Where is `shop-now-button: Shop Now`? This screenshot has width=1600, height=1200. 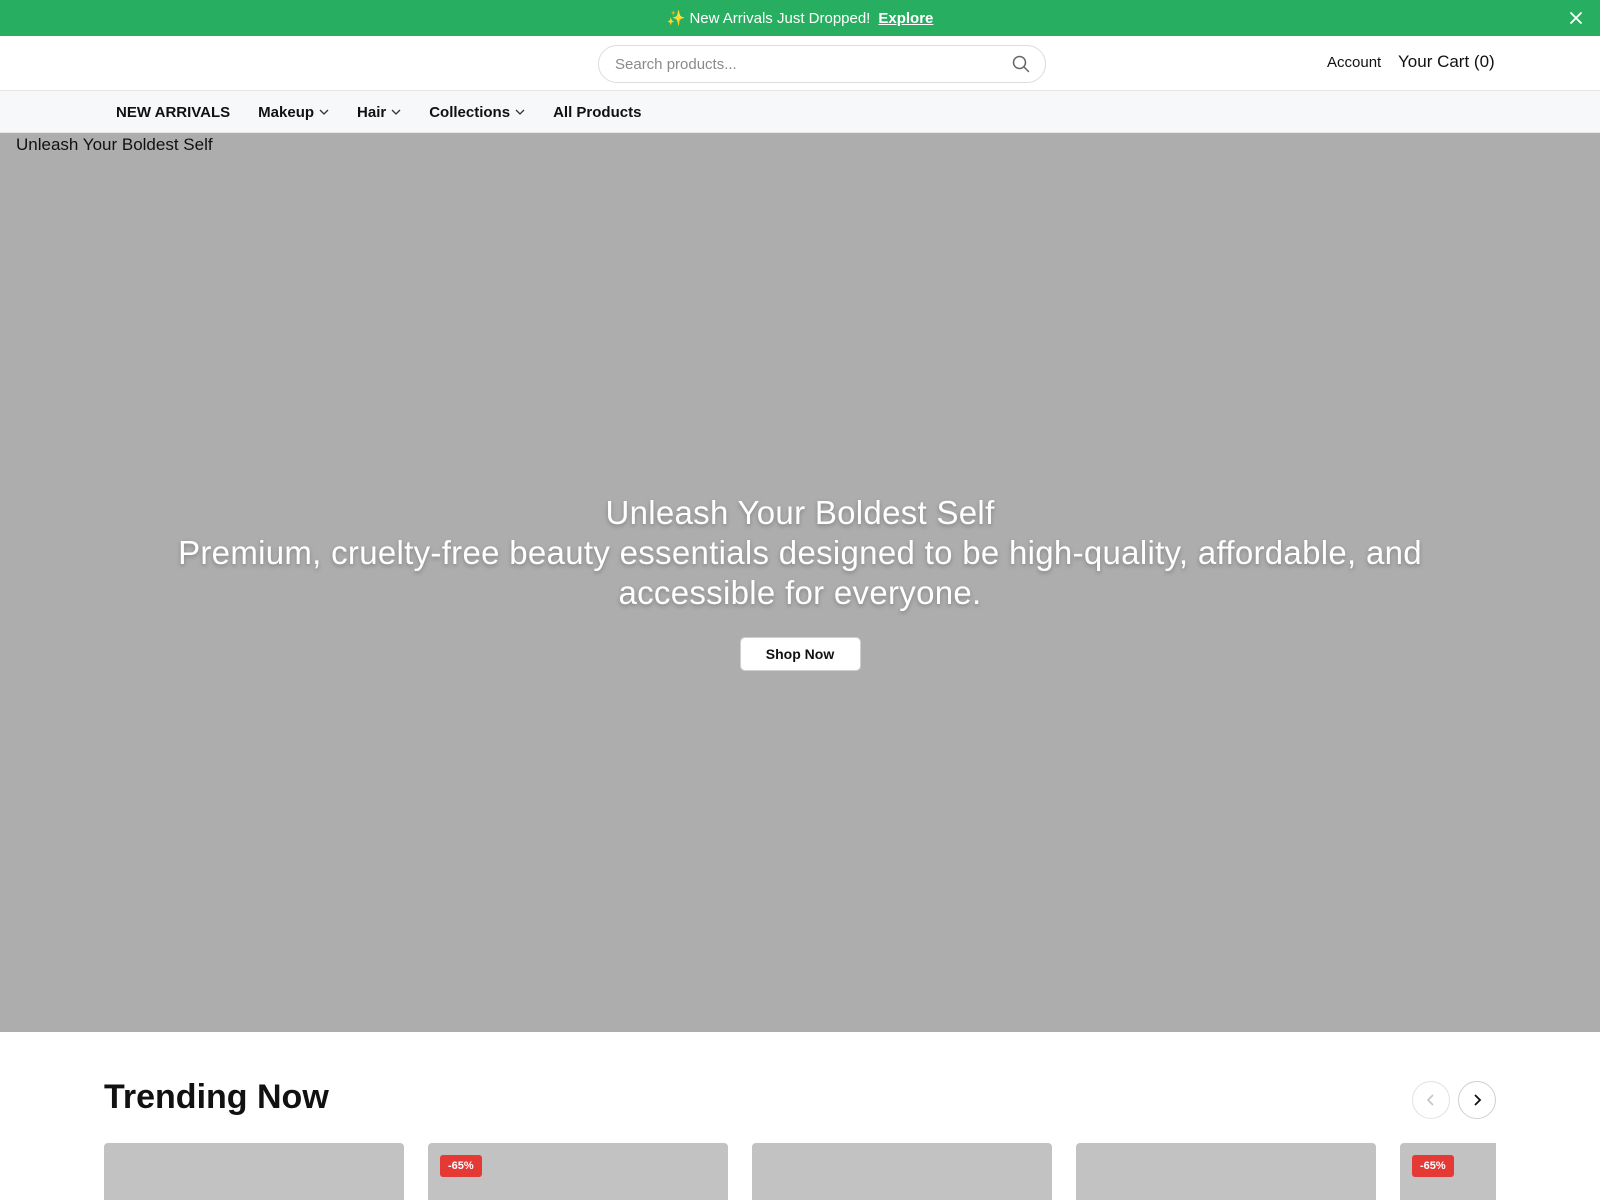
shop-now-button: Shop Now is located at coordinates (800, 654).